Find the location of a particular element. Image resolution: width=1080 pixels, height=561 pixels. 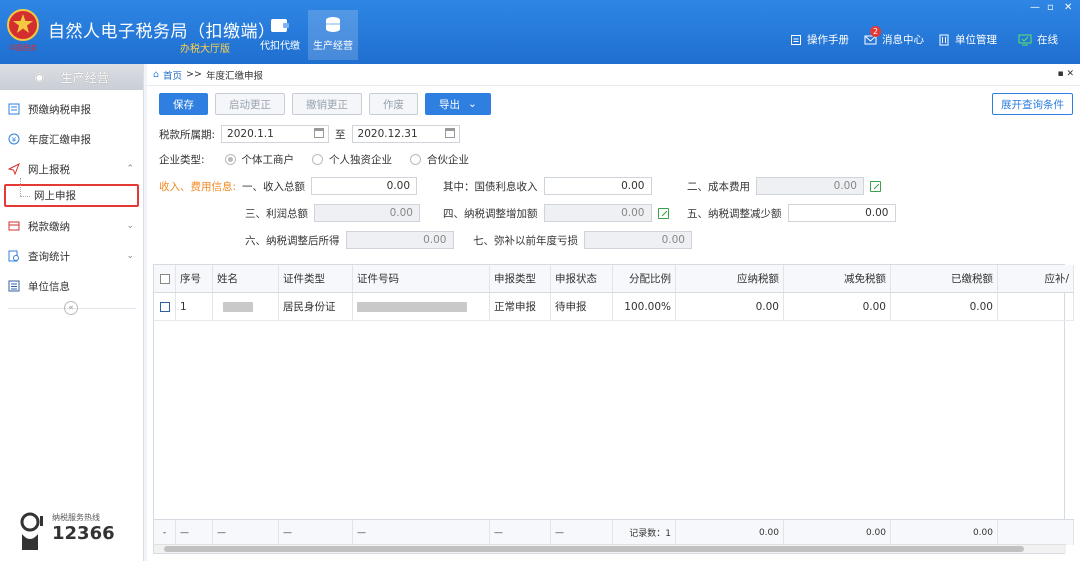

online-status: 在线 is located at coordinates (1038, 39).